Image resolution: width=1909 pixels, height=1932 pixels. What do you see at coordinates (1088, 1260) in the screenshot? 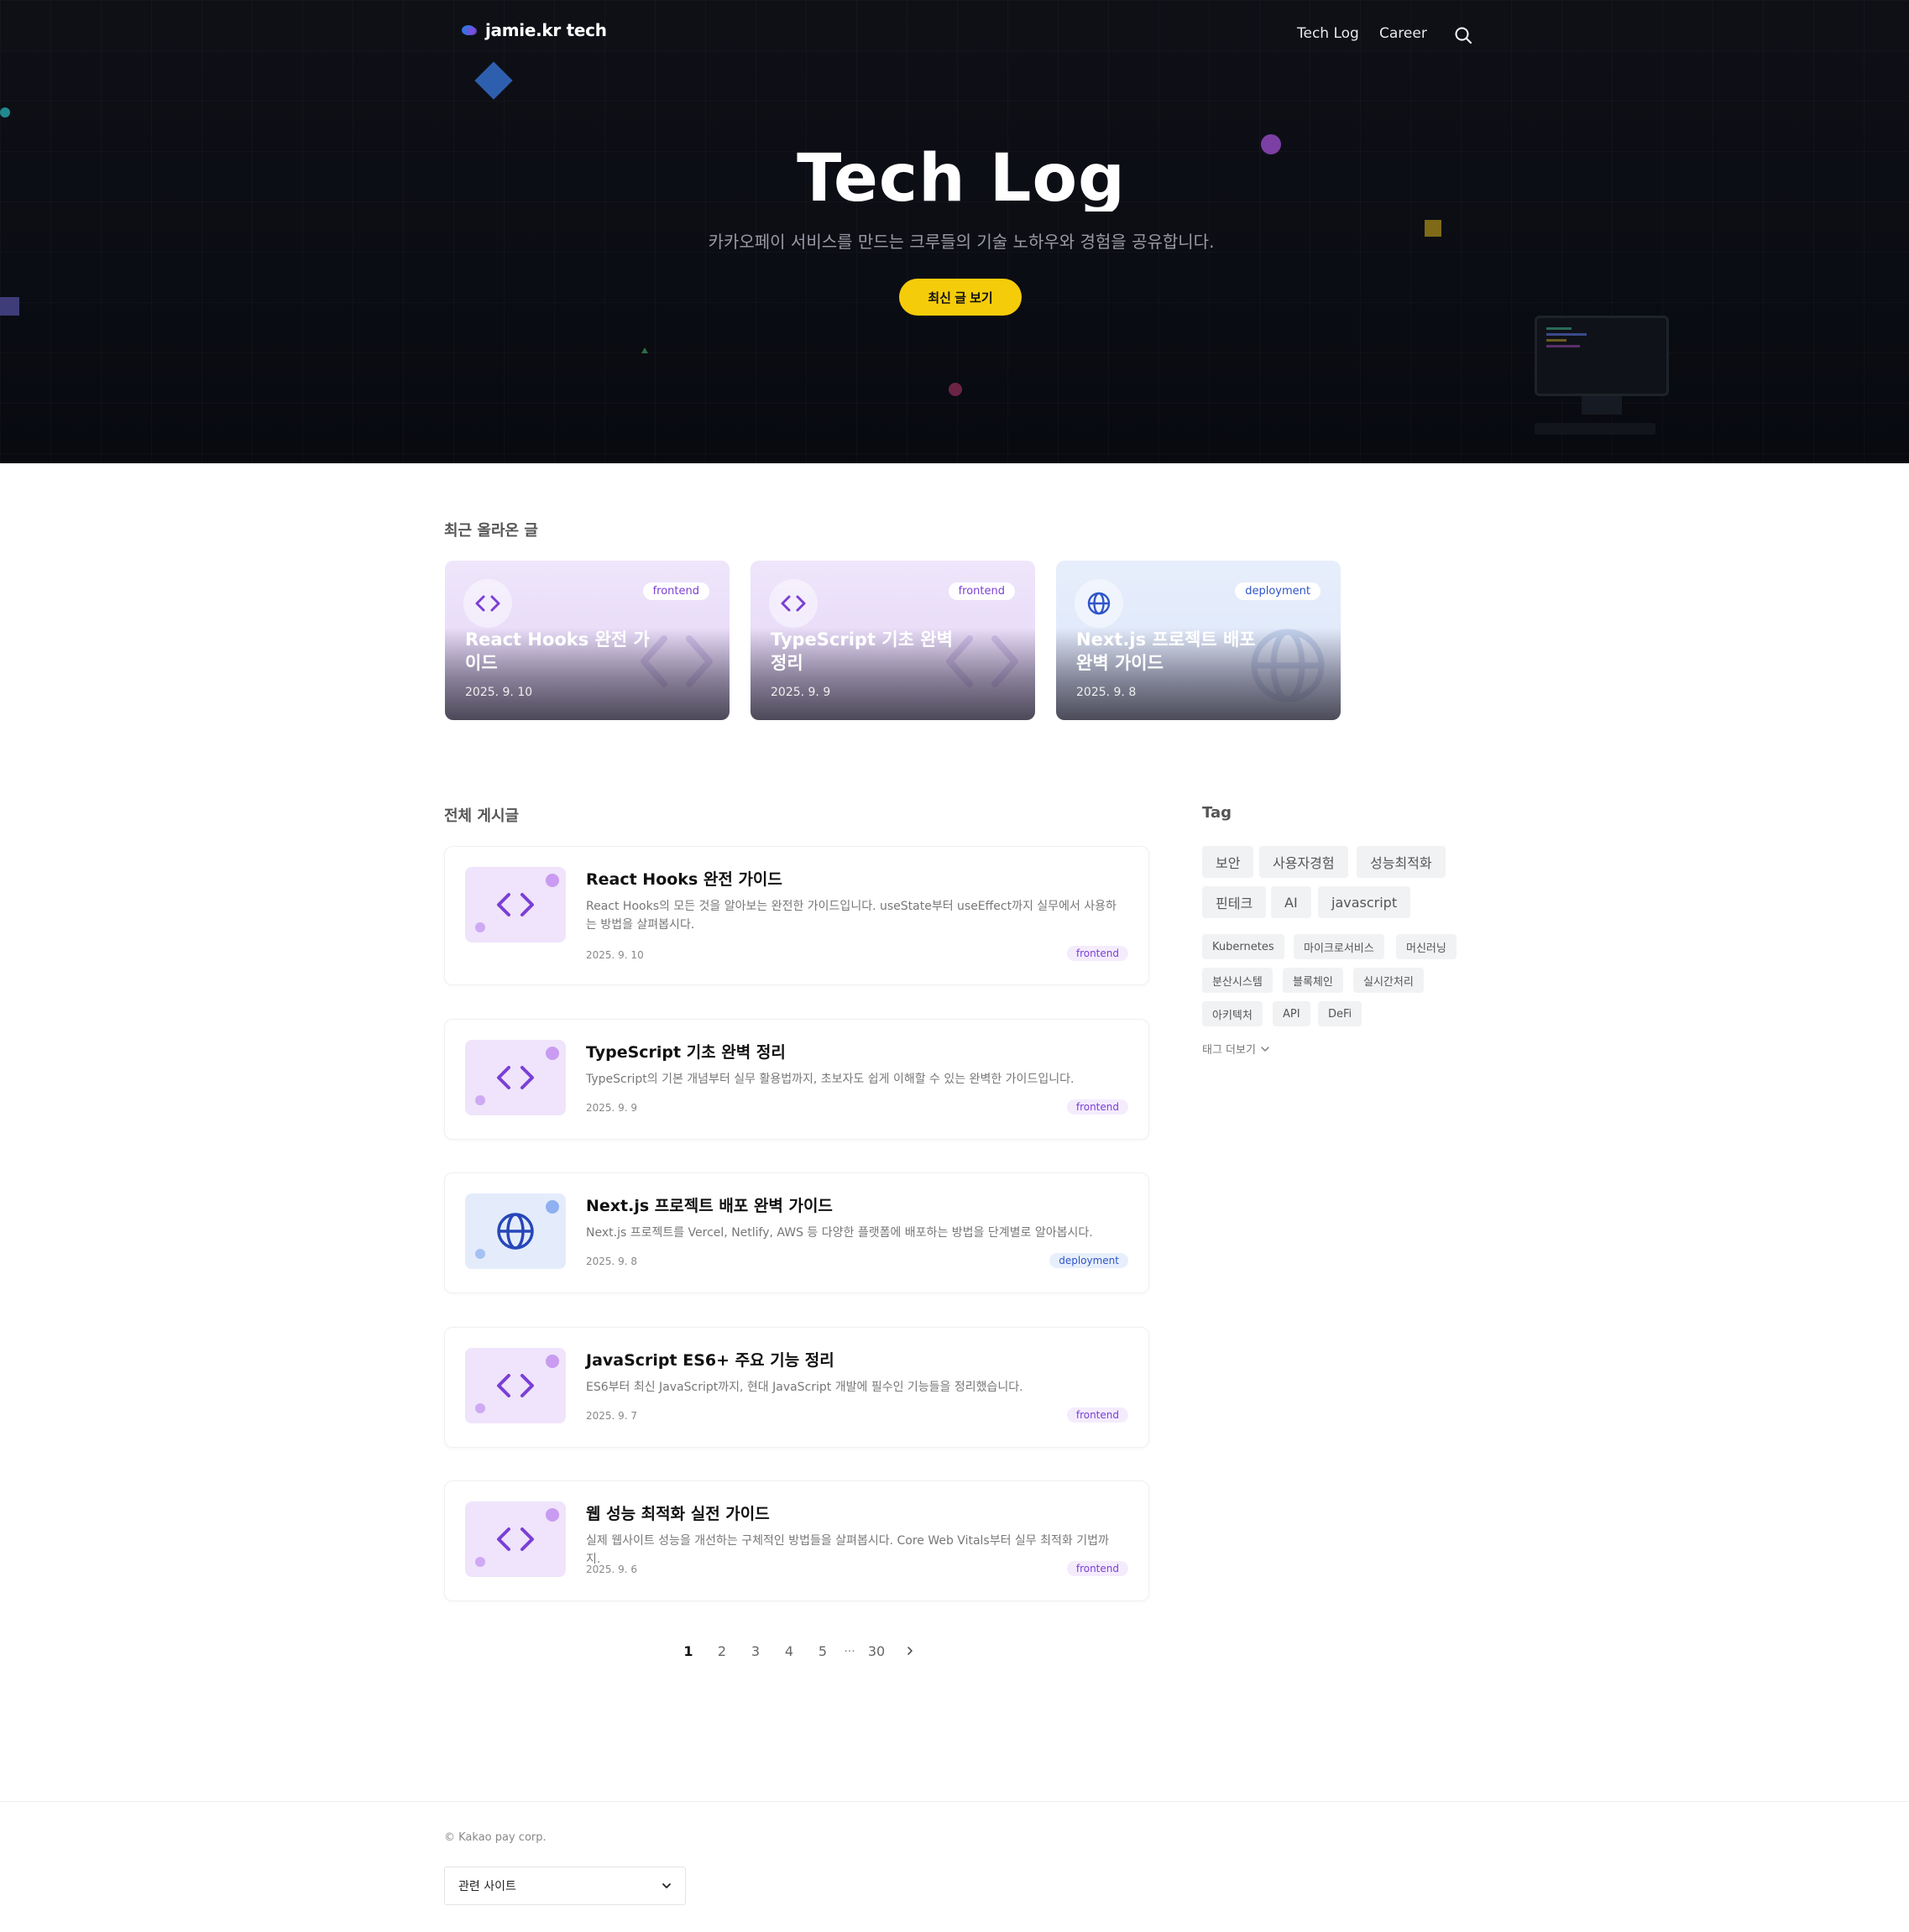
I see `post-tag: deployment` at bounding box center [1088, 1260].